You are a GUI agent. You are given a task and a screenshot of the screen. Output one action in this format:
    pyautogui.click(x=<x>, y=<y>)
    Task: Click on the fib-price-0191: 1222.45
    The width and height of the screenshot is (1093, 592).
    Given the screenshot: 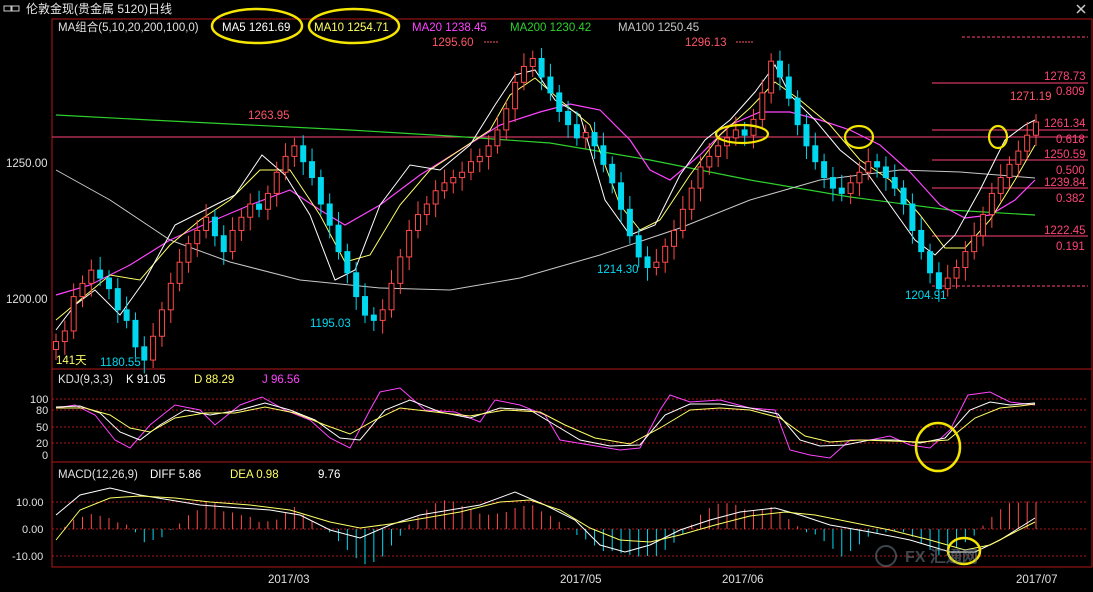 What is the action you would take?
    pyautogui.click(x=1065, y=231)
    